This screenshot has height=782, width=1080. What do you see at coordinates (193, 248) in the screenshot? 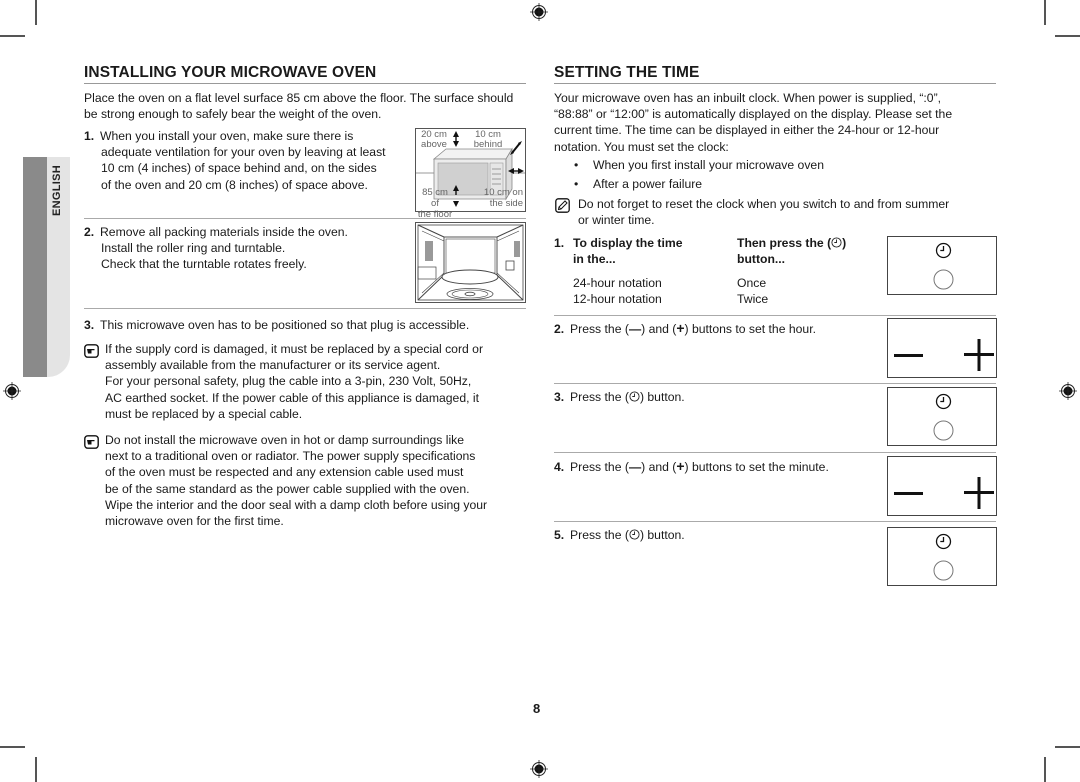
I see `step-text-line: Install the roller ring and turntable.` at bounding box center [193, 248].